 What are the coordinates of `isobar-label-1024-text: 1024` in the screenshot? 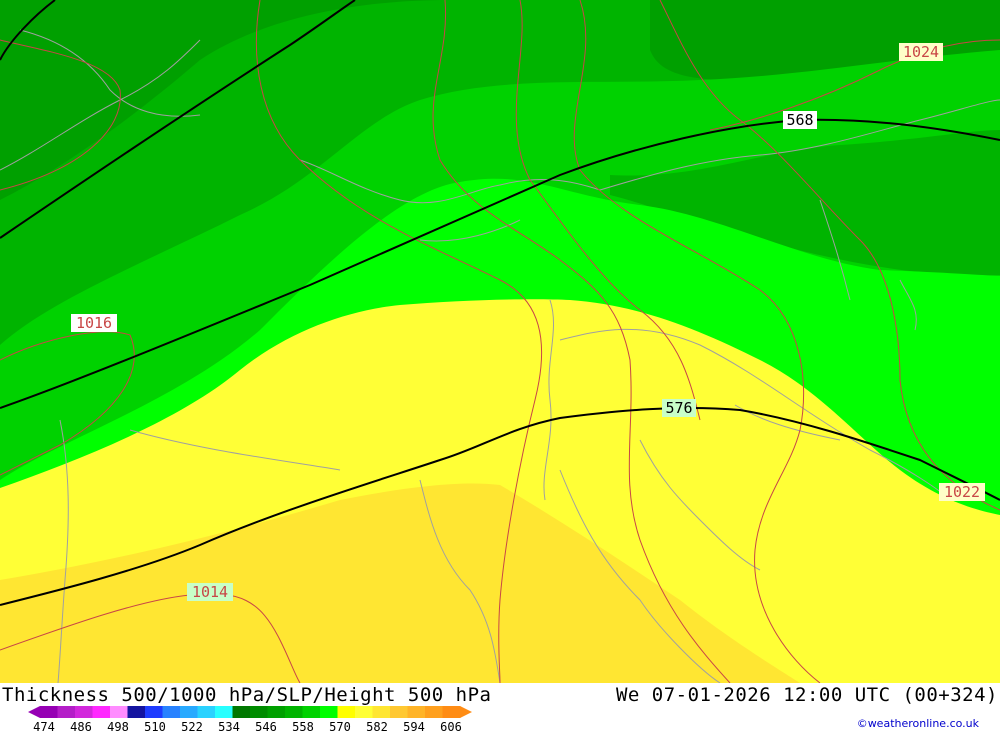 It's located at (921, 52).